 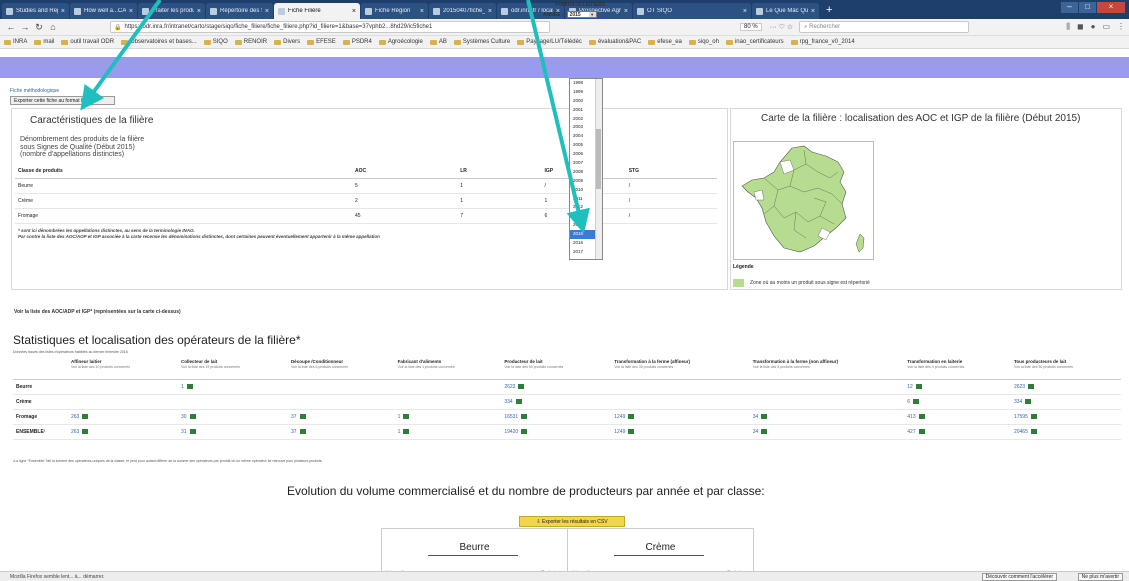 I want to click on operator-count: 1249, so click(x=619, y=432).